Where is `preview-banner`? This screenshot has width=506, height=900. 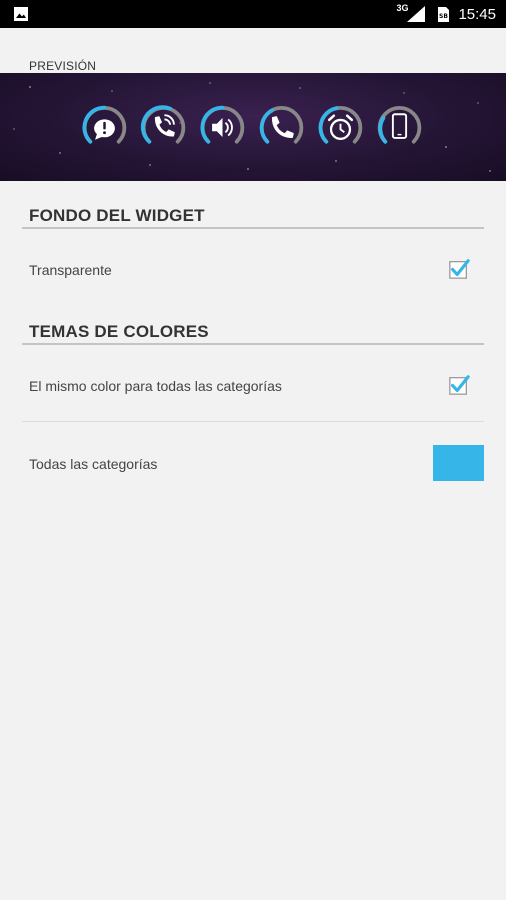 preview-banner is located at coordinates (253, 127).